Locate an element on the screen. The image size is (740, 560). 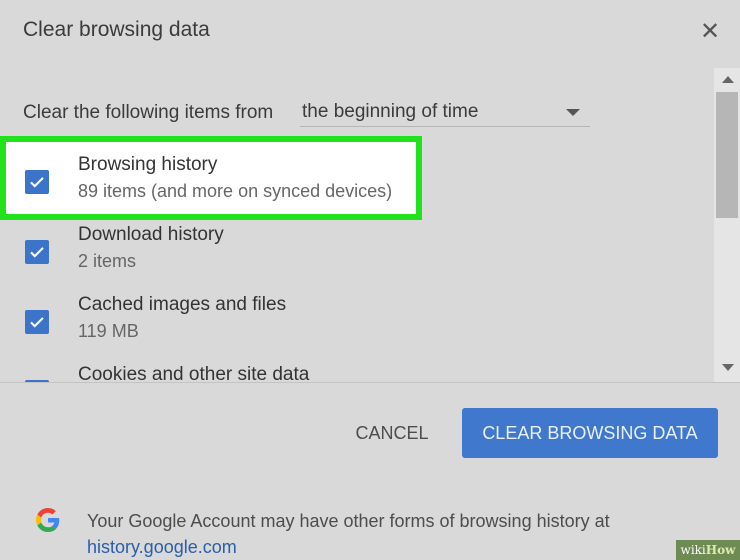
close-icon: ✕ is located at coordinates (710, 31).